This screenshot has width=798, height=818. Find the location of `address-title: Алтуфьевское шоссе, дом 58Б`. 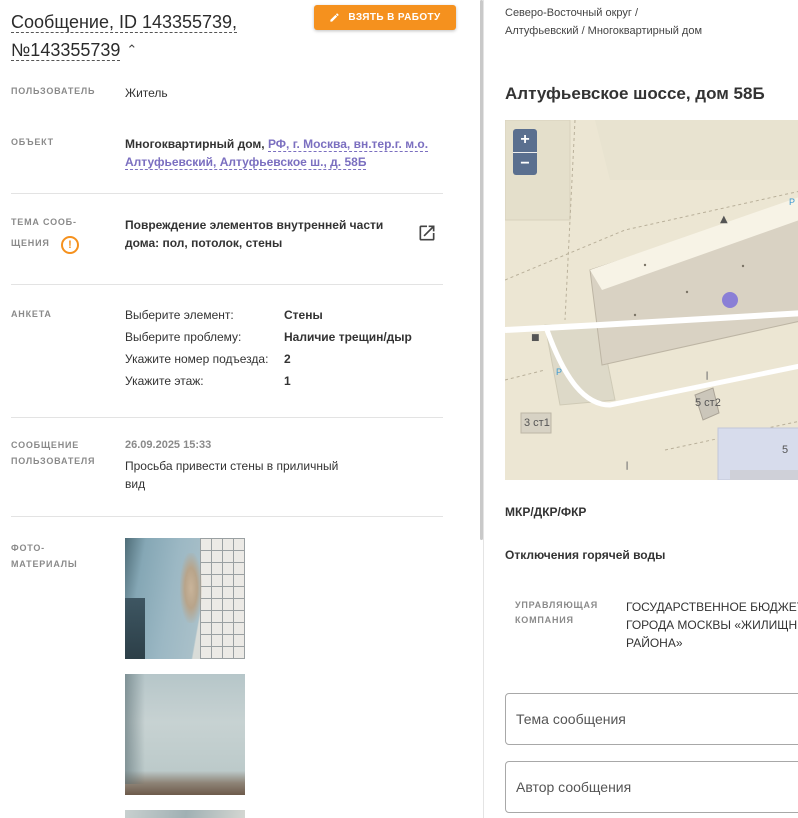

address-title: Алтуфьевское шоссе, дом 58Б is located at coordinates (635, 93).